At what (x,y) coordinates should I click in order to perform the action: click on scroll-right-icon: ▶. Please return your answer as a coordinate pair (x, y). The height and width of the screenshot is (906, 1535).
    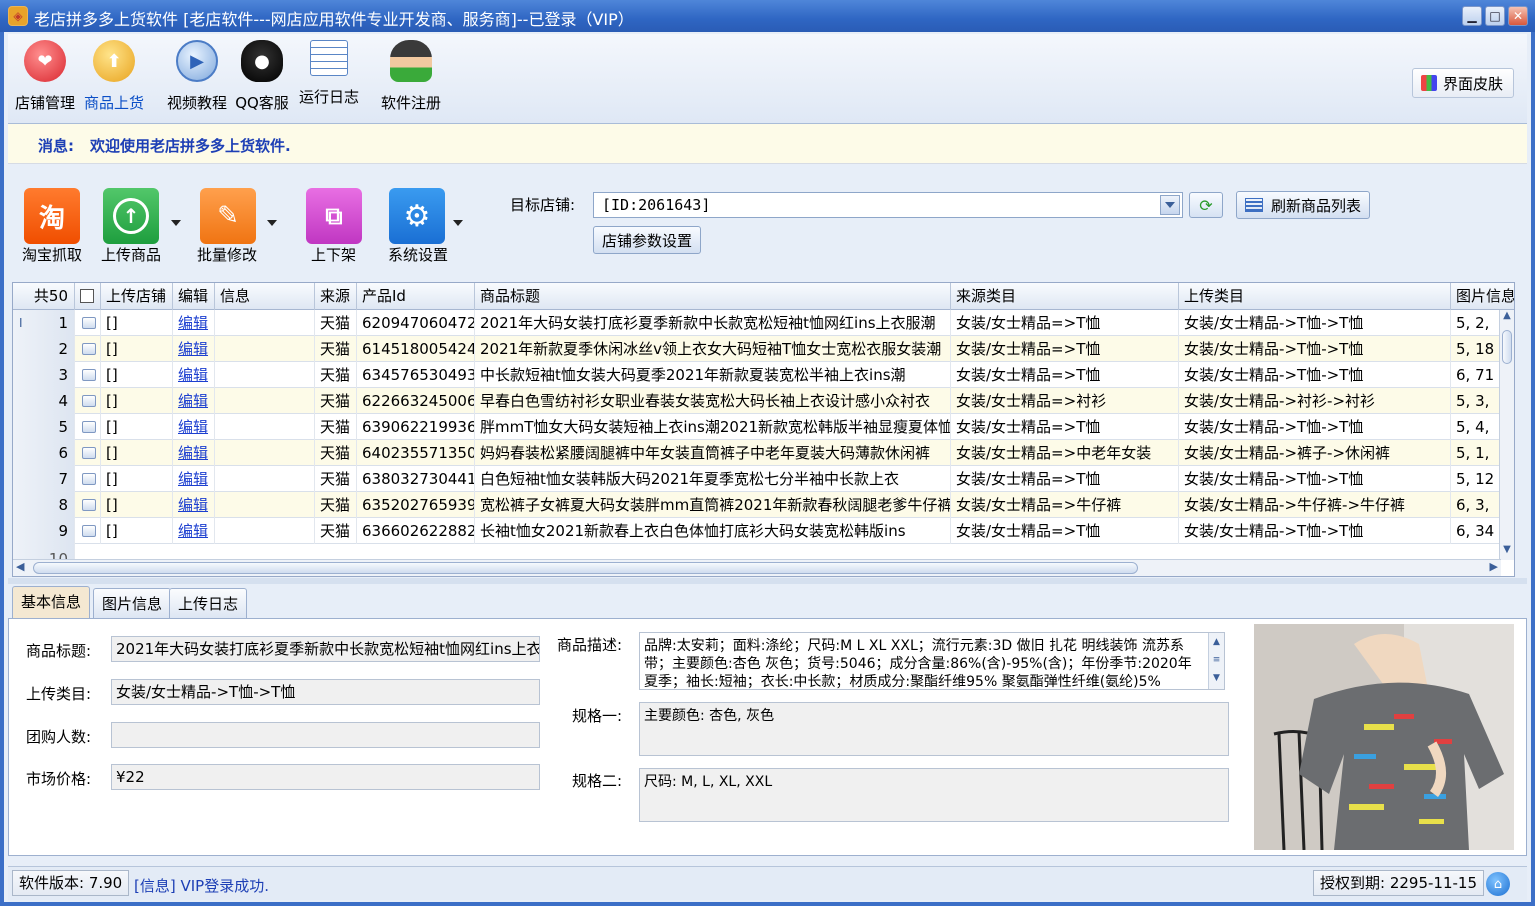
    Looking at the image, I should click on (1494, 566).